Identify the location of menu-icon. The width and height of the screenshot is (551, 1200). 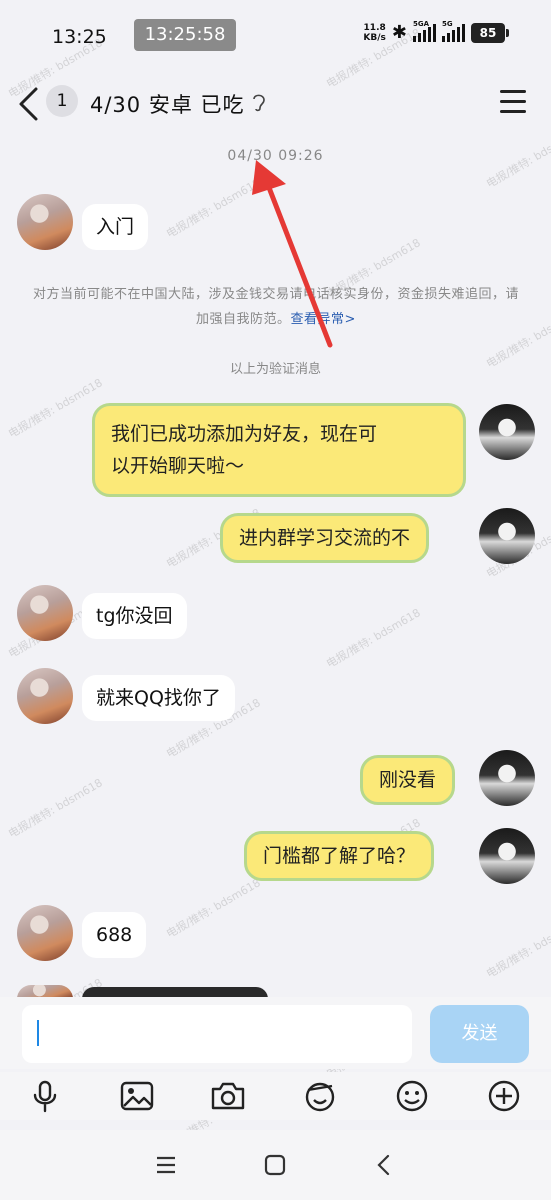
(513, 102).